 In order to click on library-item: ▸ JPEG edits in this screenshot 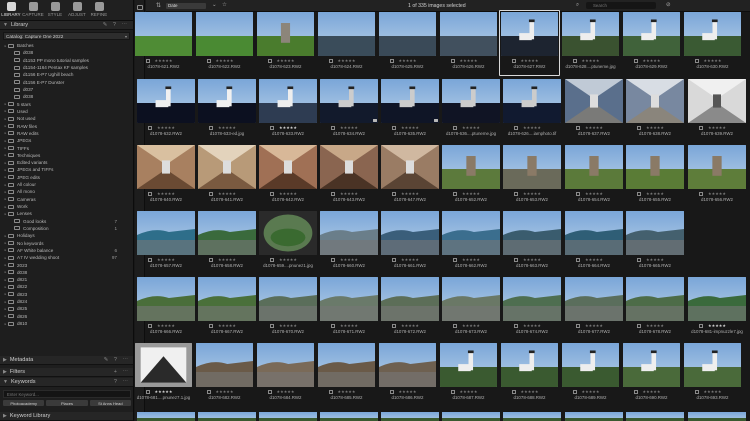, I will do `click(66, 177)`.